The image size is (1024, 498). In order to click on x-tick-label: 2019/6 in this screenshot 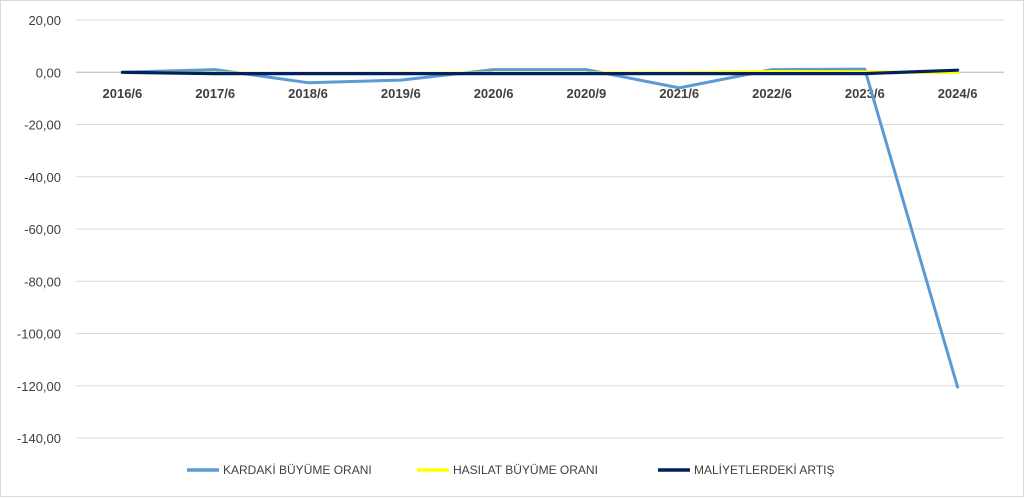, I will do `click(401, 93)`.